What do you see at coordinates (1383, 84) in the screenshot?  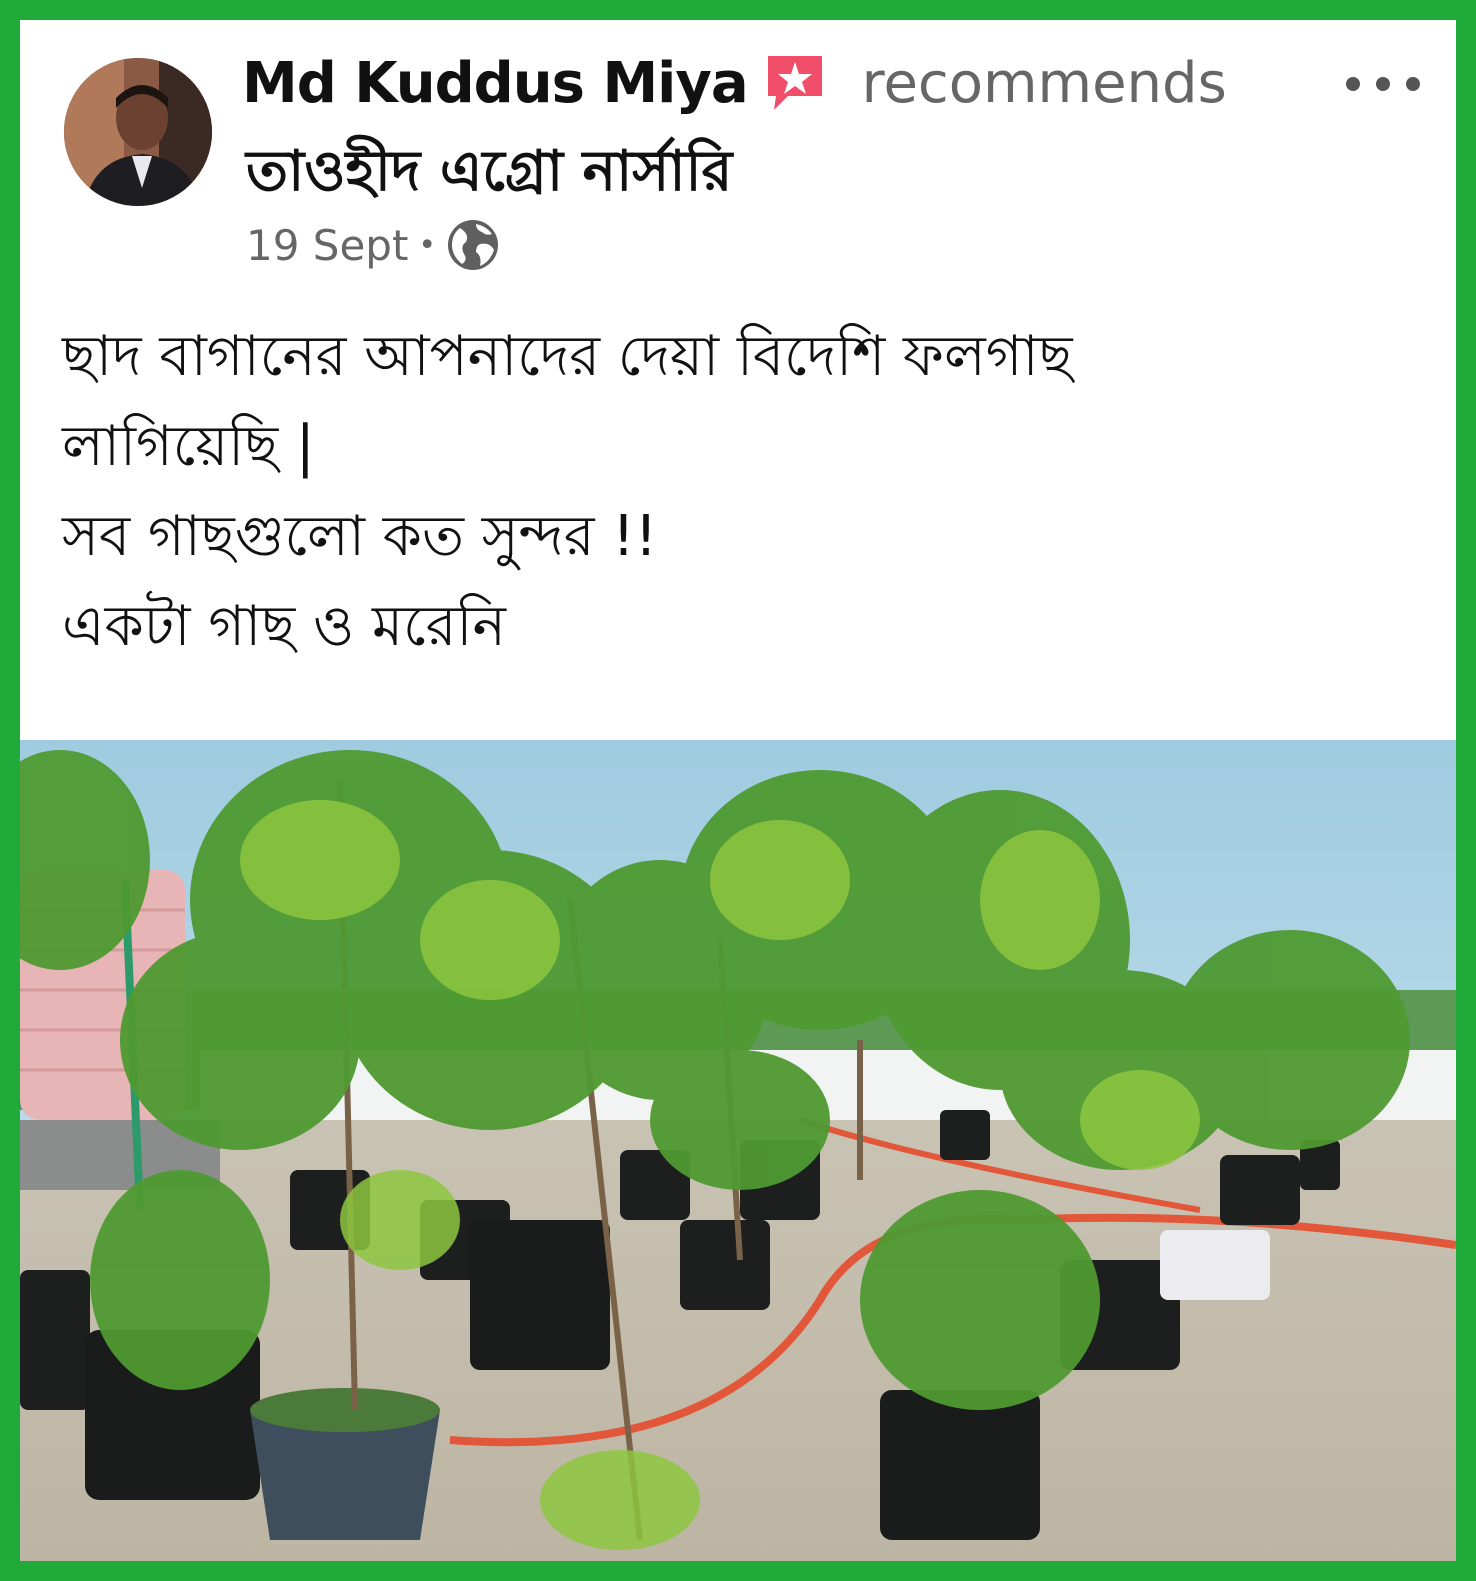 I see `more-options-icon` at bounding box center [1383, 84].